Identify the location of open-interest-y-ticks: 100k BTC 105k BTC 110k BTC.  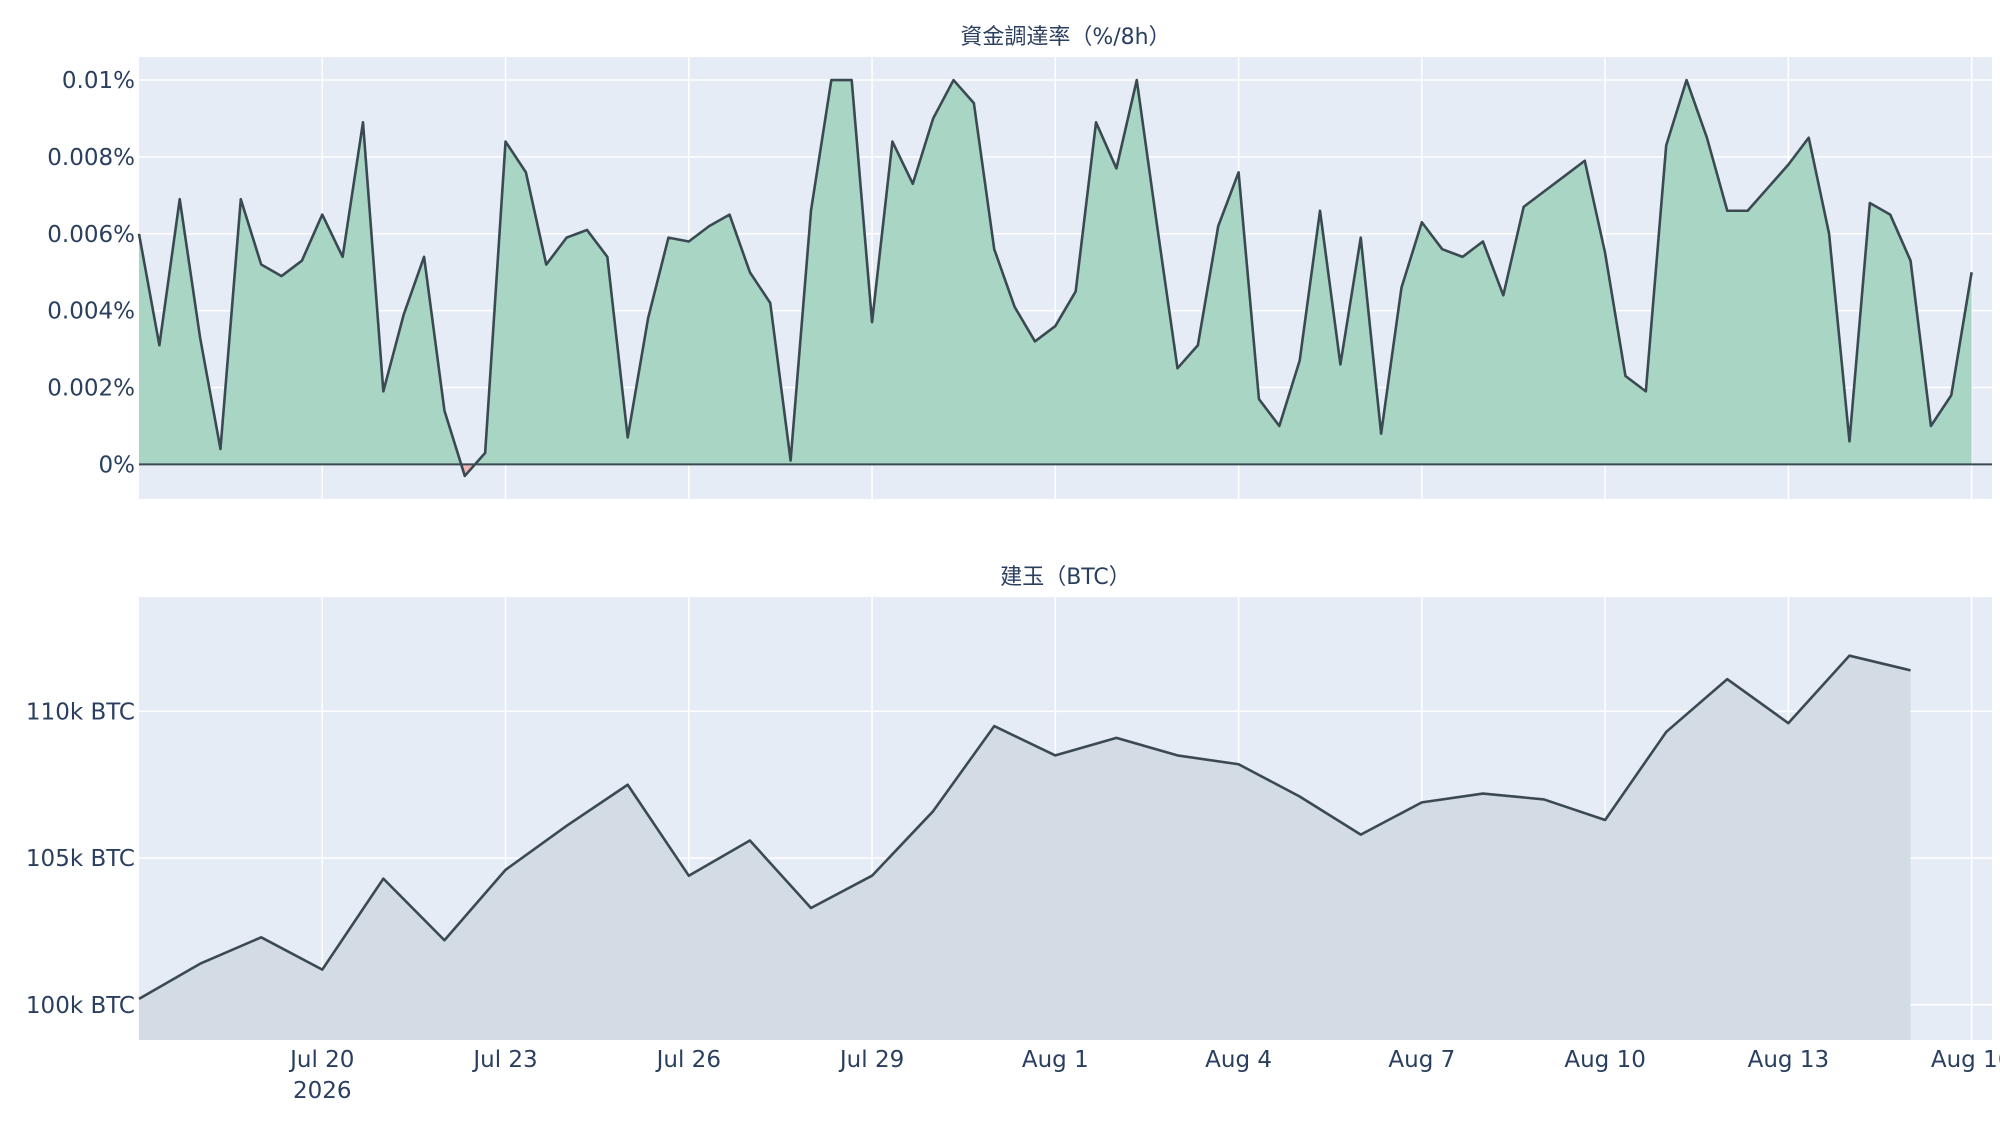
(80, 858).